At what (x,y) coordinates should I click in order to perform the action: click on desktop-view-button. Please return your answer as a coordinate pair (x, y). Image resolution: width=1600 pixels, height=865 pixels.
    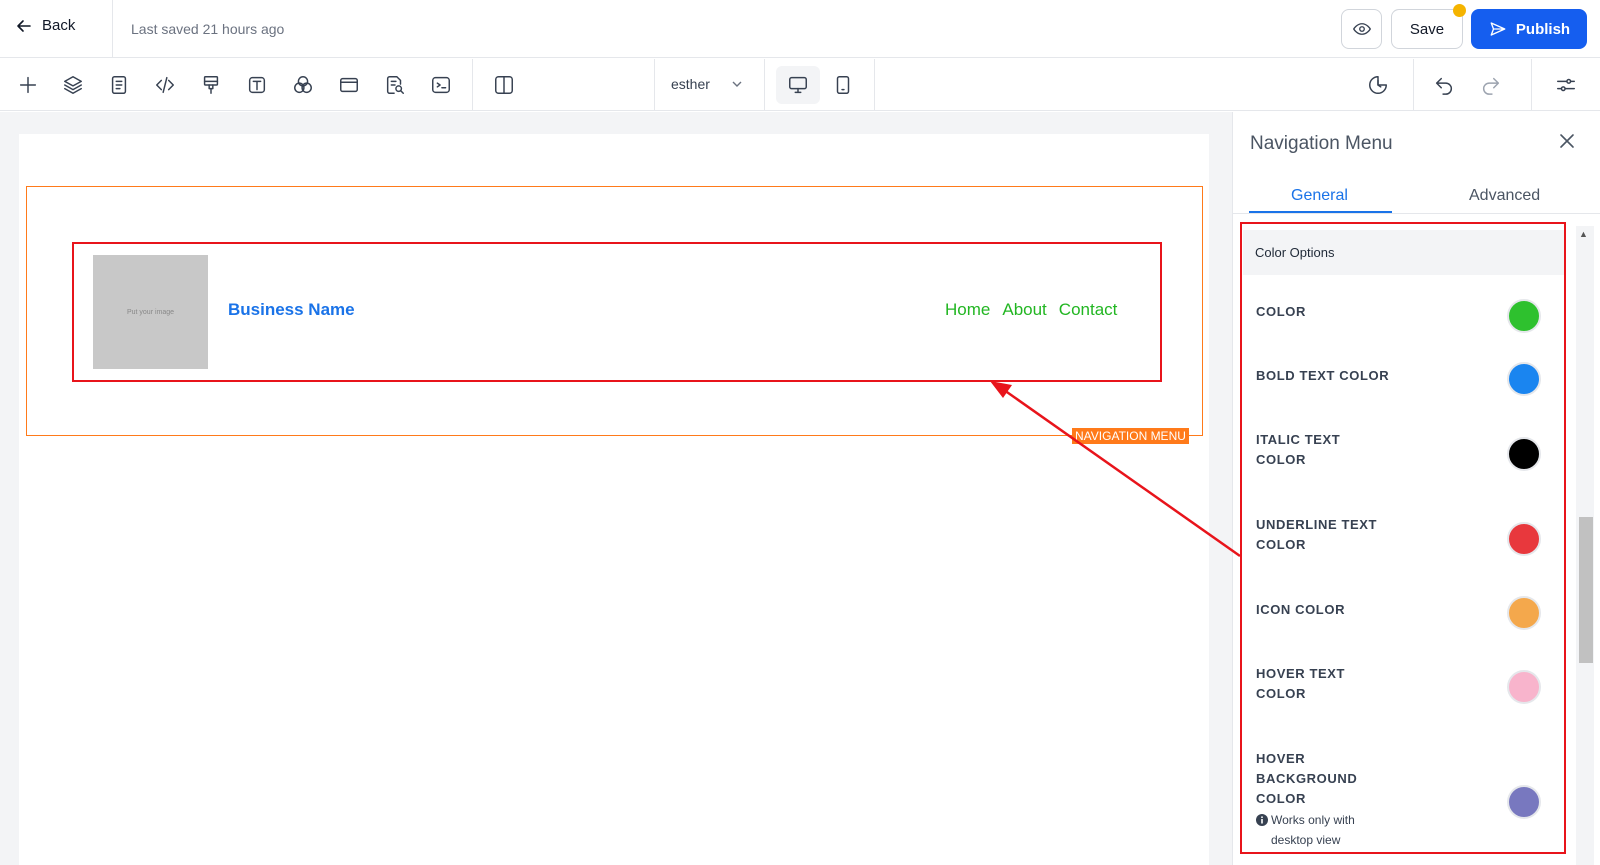
    Looking at the image, I should click on (798, 85).